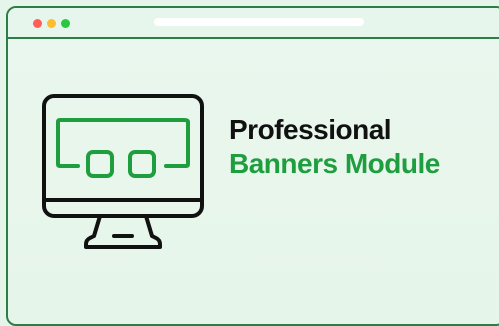  What do you see at coordinates (334, 163) in the screenshot?
I see `headline-line-2: Banners Module` at bounding box center [334, 163].